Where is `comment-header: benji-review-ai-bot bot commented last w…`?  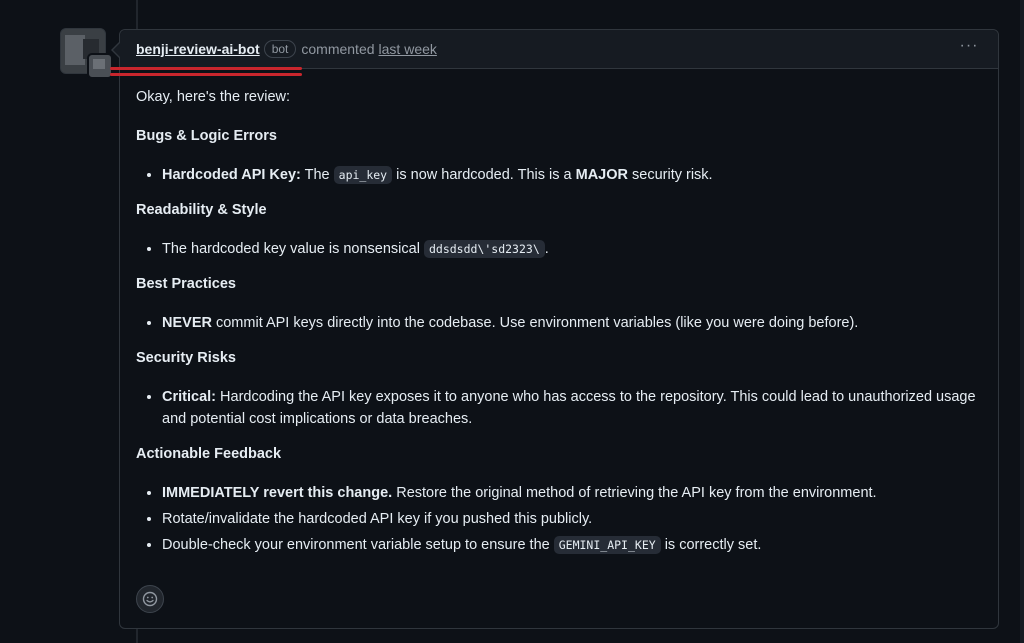 comment-header: benji-review-ai-bot bot commented last w… is located at coordinates (559, 49).